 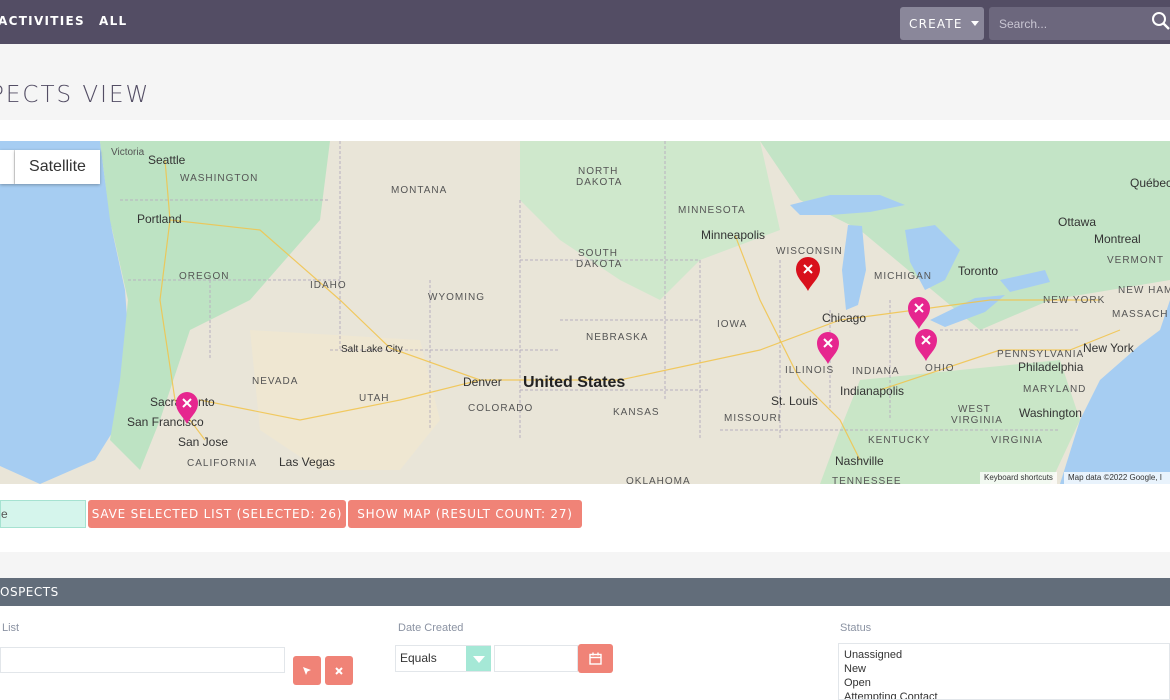 What do you see at coordinates (585, 592) in the screenshot?
I see `filter-header: OSPECTS` at bounding box center [585, 592].